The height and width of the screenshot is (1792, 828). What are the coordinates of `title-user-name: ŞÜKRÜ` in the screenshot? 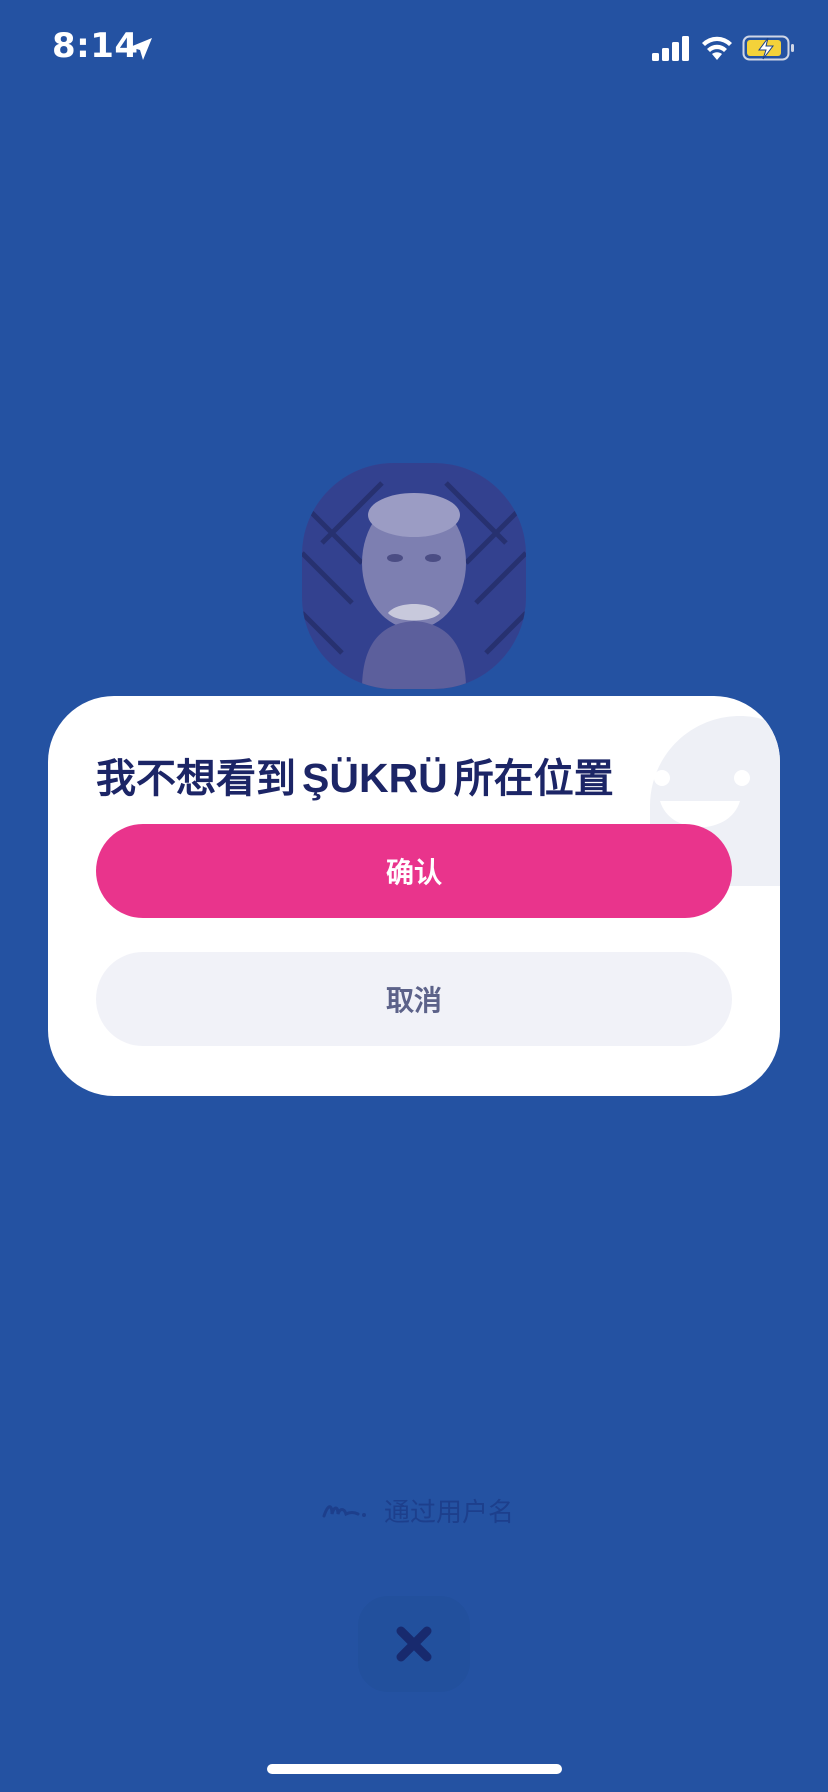 It's located at (375, 778).